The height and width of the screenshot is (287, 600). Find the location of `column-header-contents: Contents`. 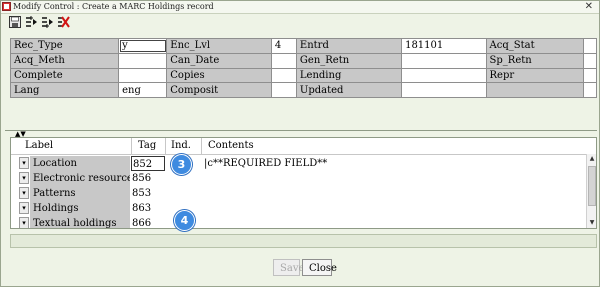

column-header-contents: Contents is located at coordinates (231, 146).